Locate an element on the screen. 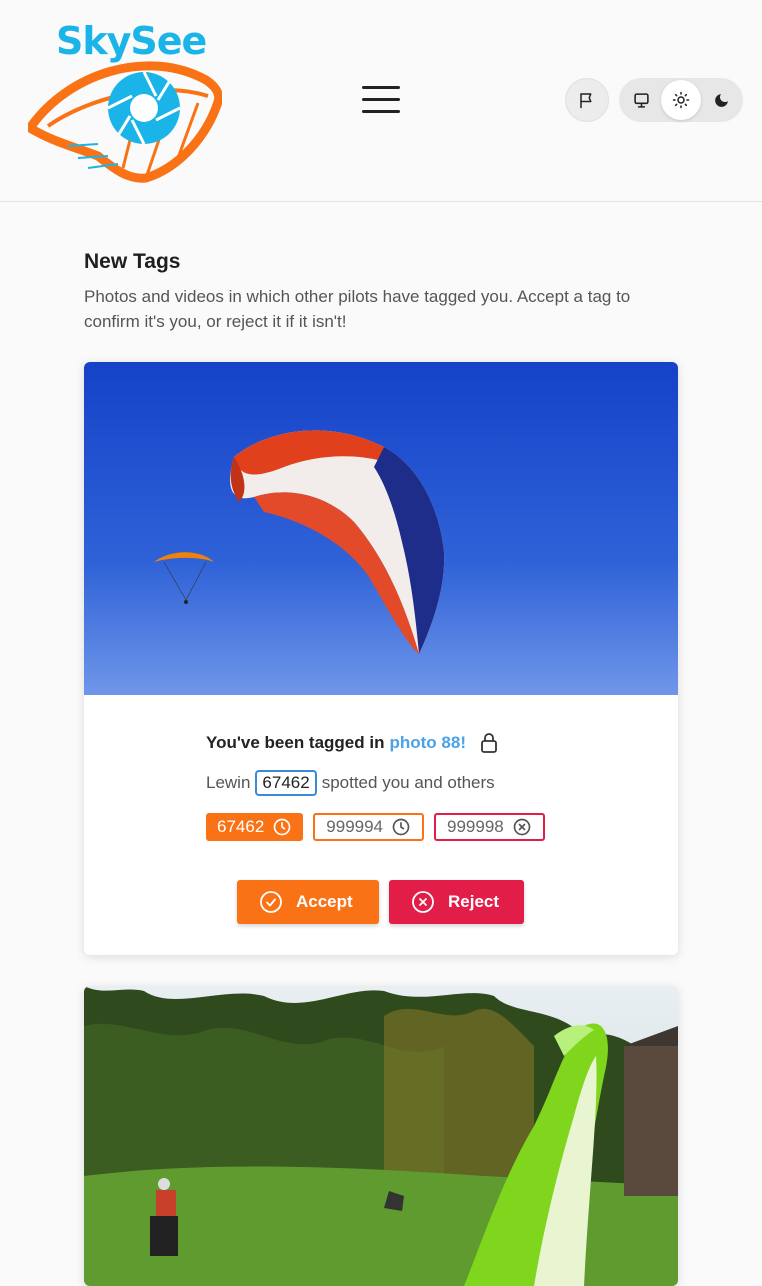  theme-dark-button is located at coordinates (721, 100).